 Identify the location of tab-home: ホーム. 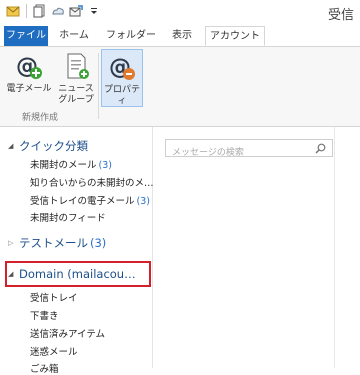
(74, 36).